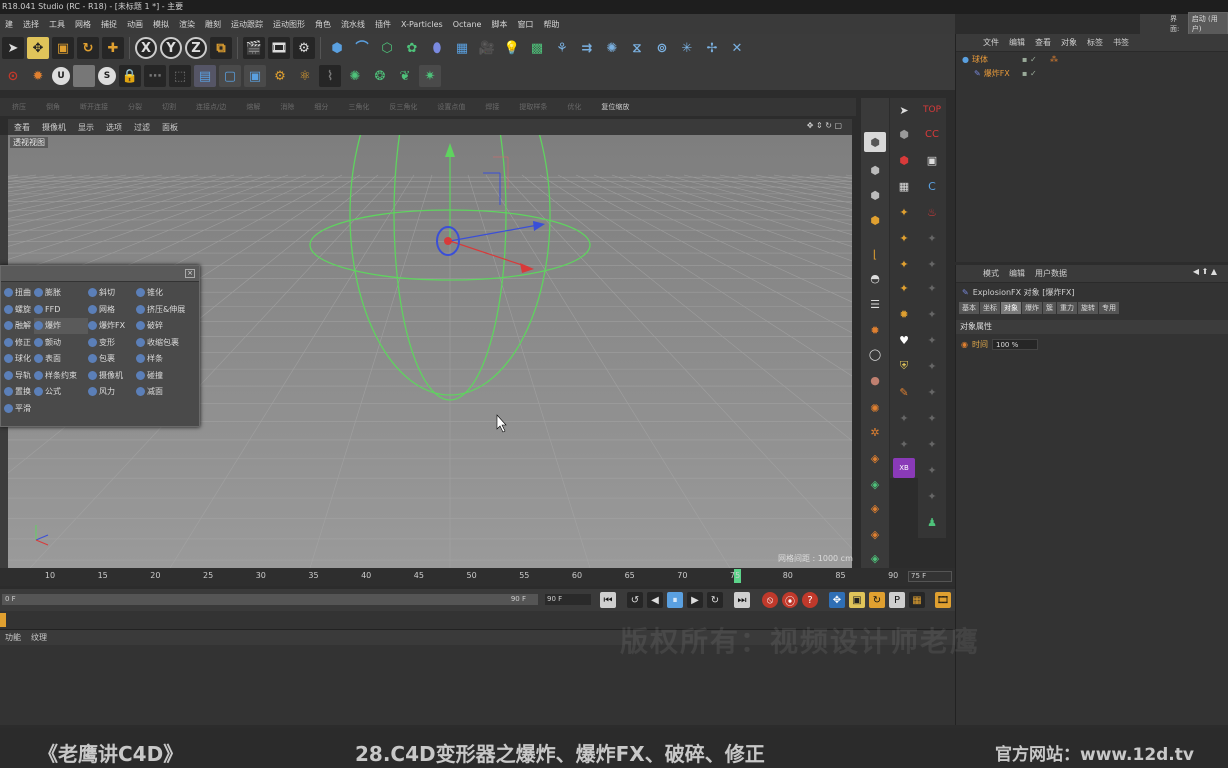  I want to click on attribute-subtab: 旋转, so click(1088, 308).